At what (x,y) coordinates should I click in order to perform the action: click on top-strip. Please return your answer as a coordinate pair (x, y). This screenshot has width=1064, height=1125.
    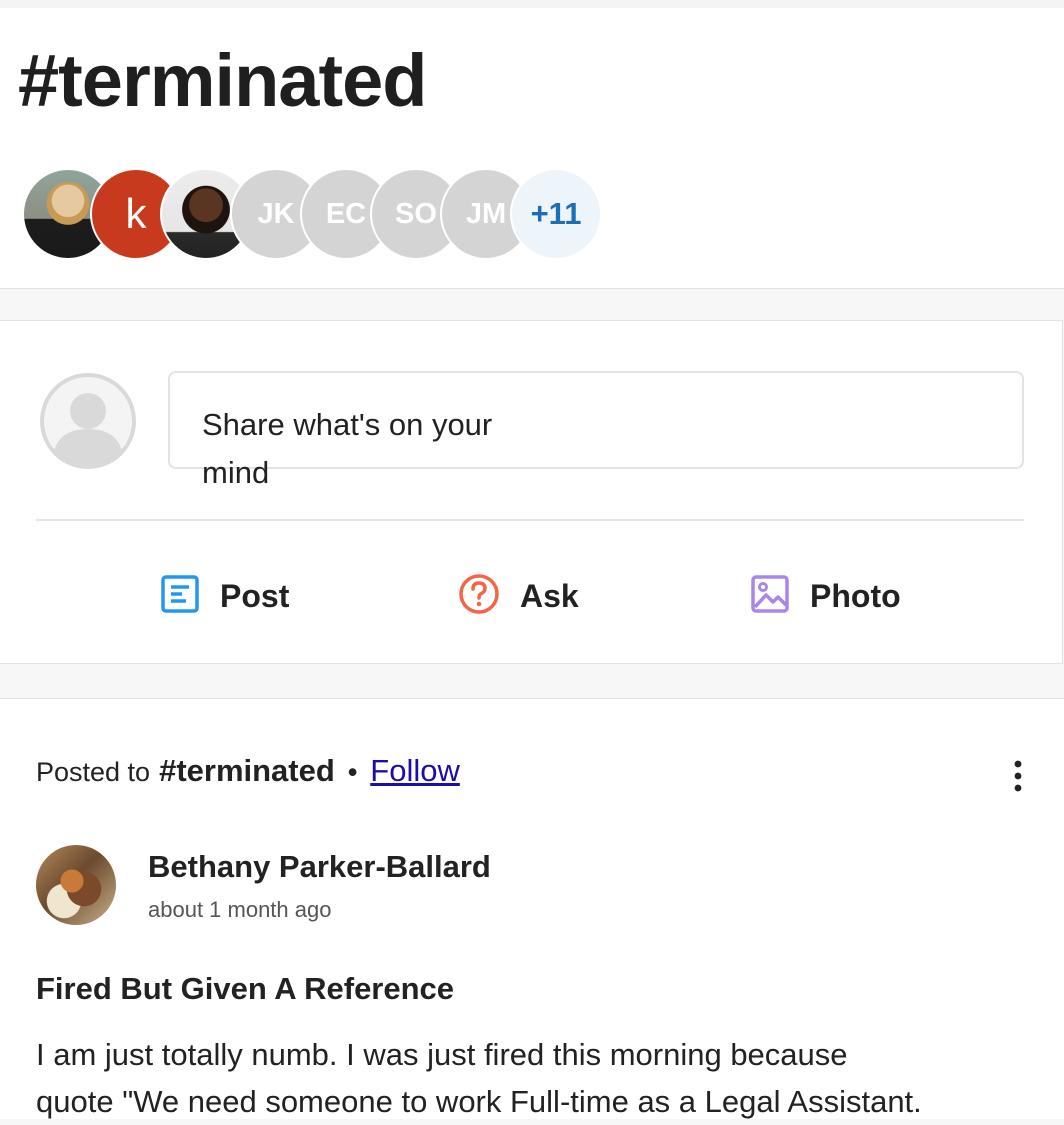
    Looking at the image, I should click on (532, 4).